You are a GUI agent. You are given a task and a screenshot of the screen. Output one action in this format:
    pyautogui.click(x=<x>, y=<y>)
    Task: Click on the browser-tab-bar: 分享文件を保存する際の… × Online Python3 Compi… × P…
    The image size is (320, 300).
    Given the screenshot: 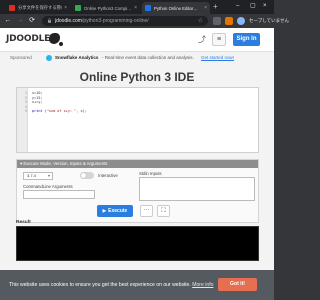 What is the action you would take?
    pyautogui.click(x=137, y=7)
    